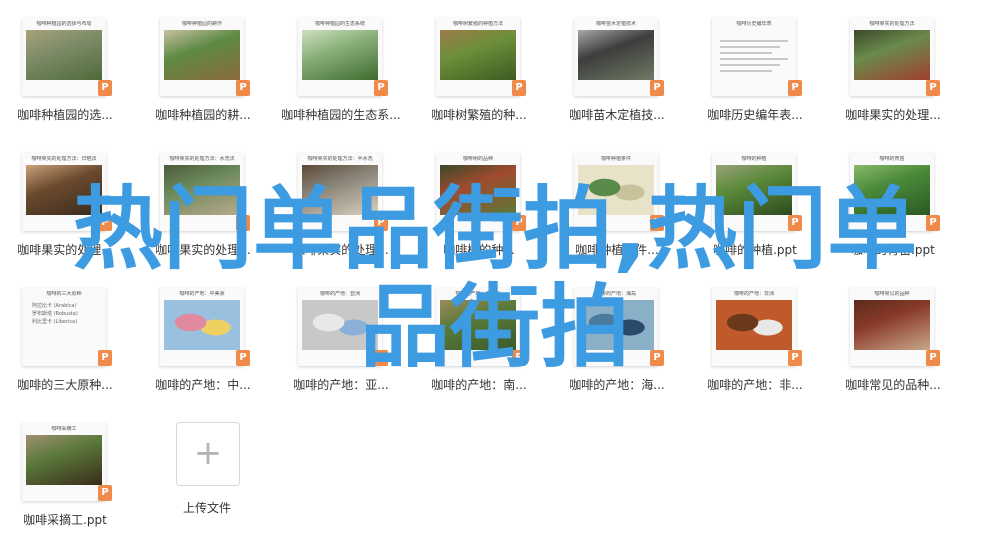  I want to click on file-thumbnail: 咖啡种植园的生态系统, so click(340, 57).